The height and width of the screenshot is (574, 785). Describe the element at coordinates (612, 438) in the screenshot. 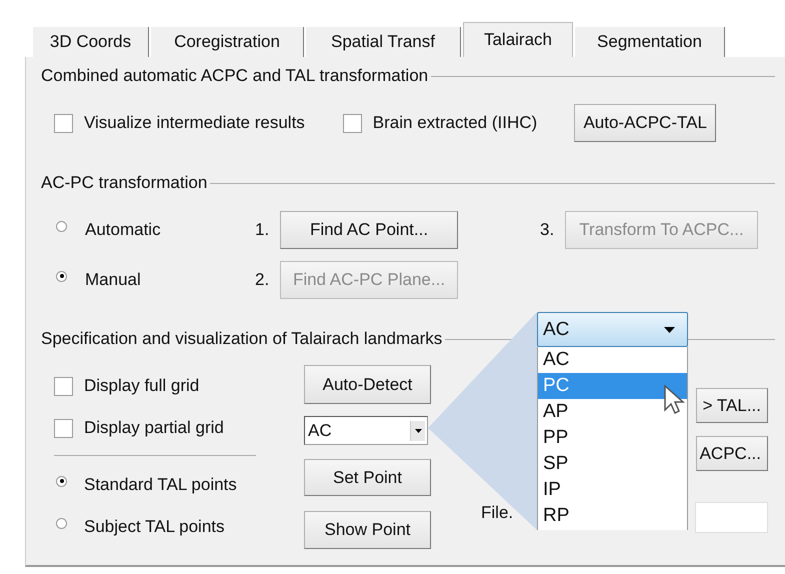

I see `dropdown-option: PP` at that location.